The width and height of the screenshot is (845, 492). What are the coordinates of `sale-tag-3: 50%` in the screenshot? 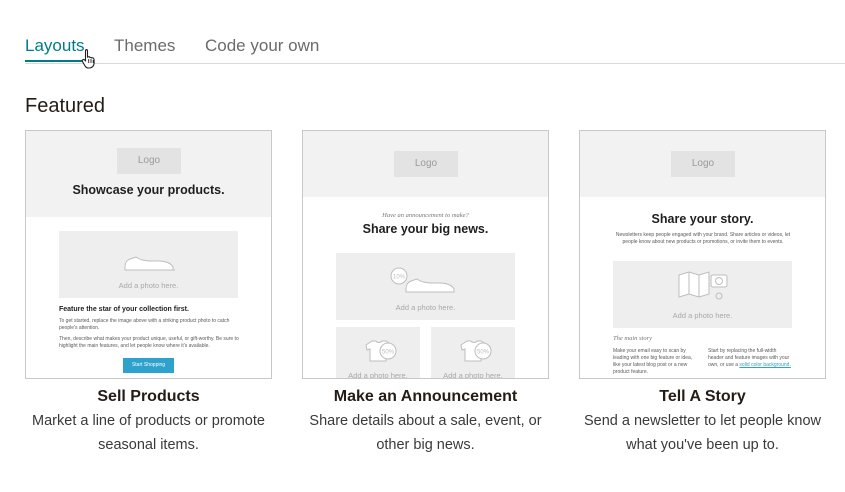 It's located at (483, 353).